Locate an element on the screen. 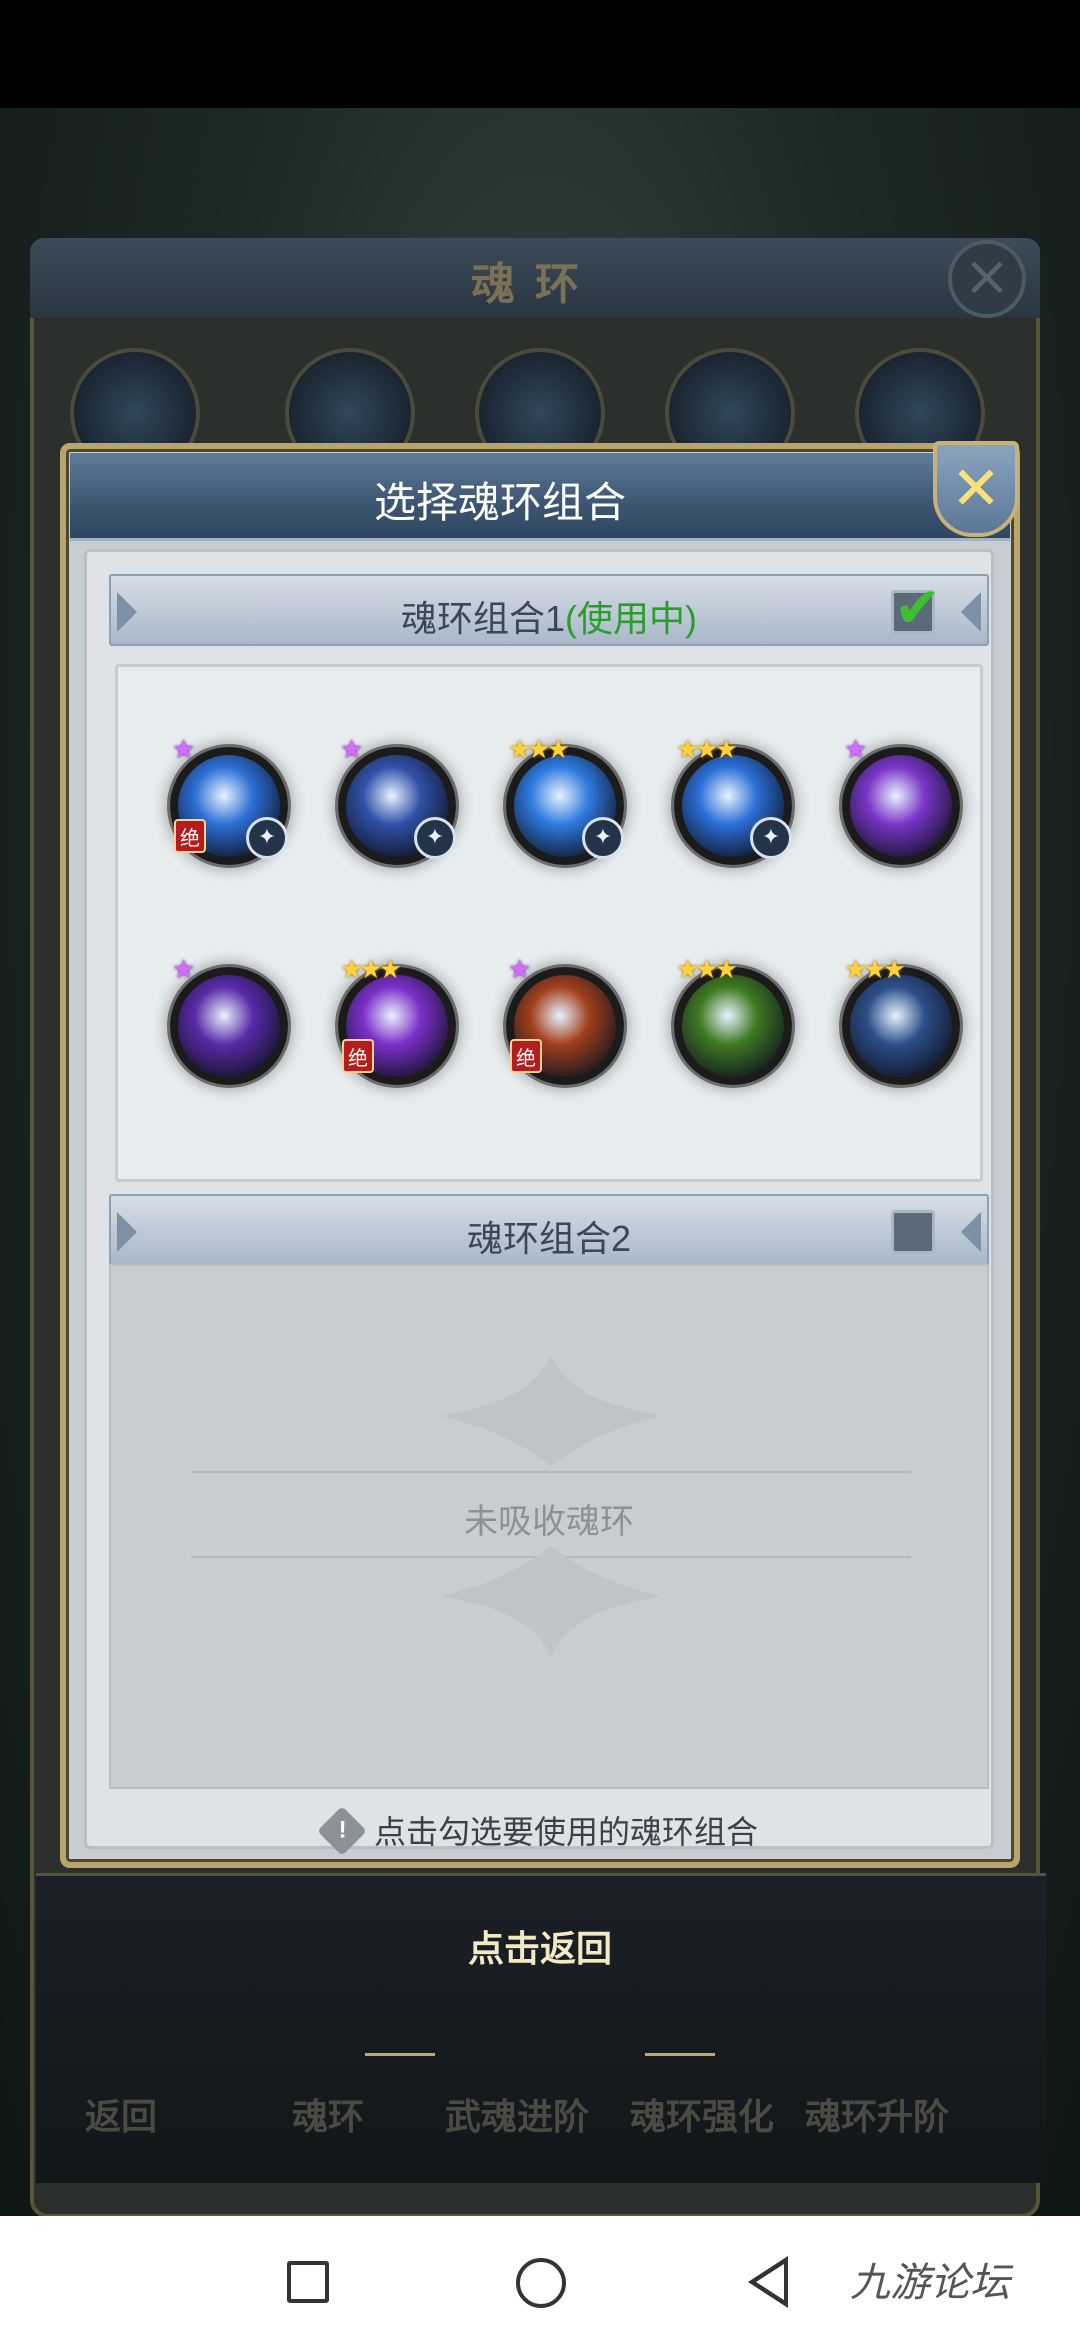  background-tab-label: 返回 is located at coordinates (121, 2117).